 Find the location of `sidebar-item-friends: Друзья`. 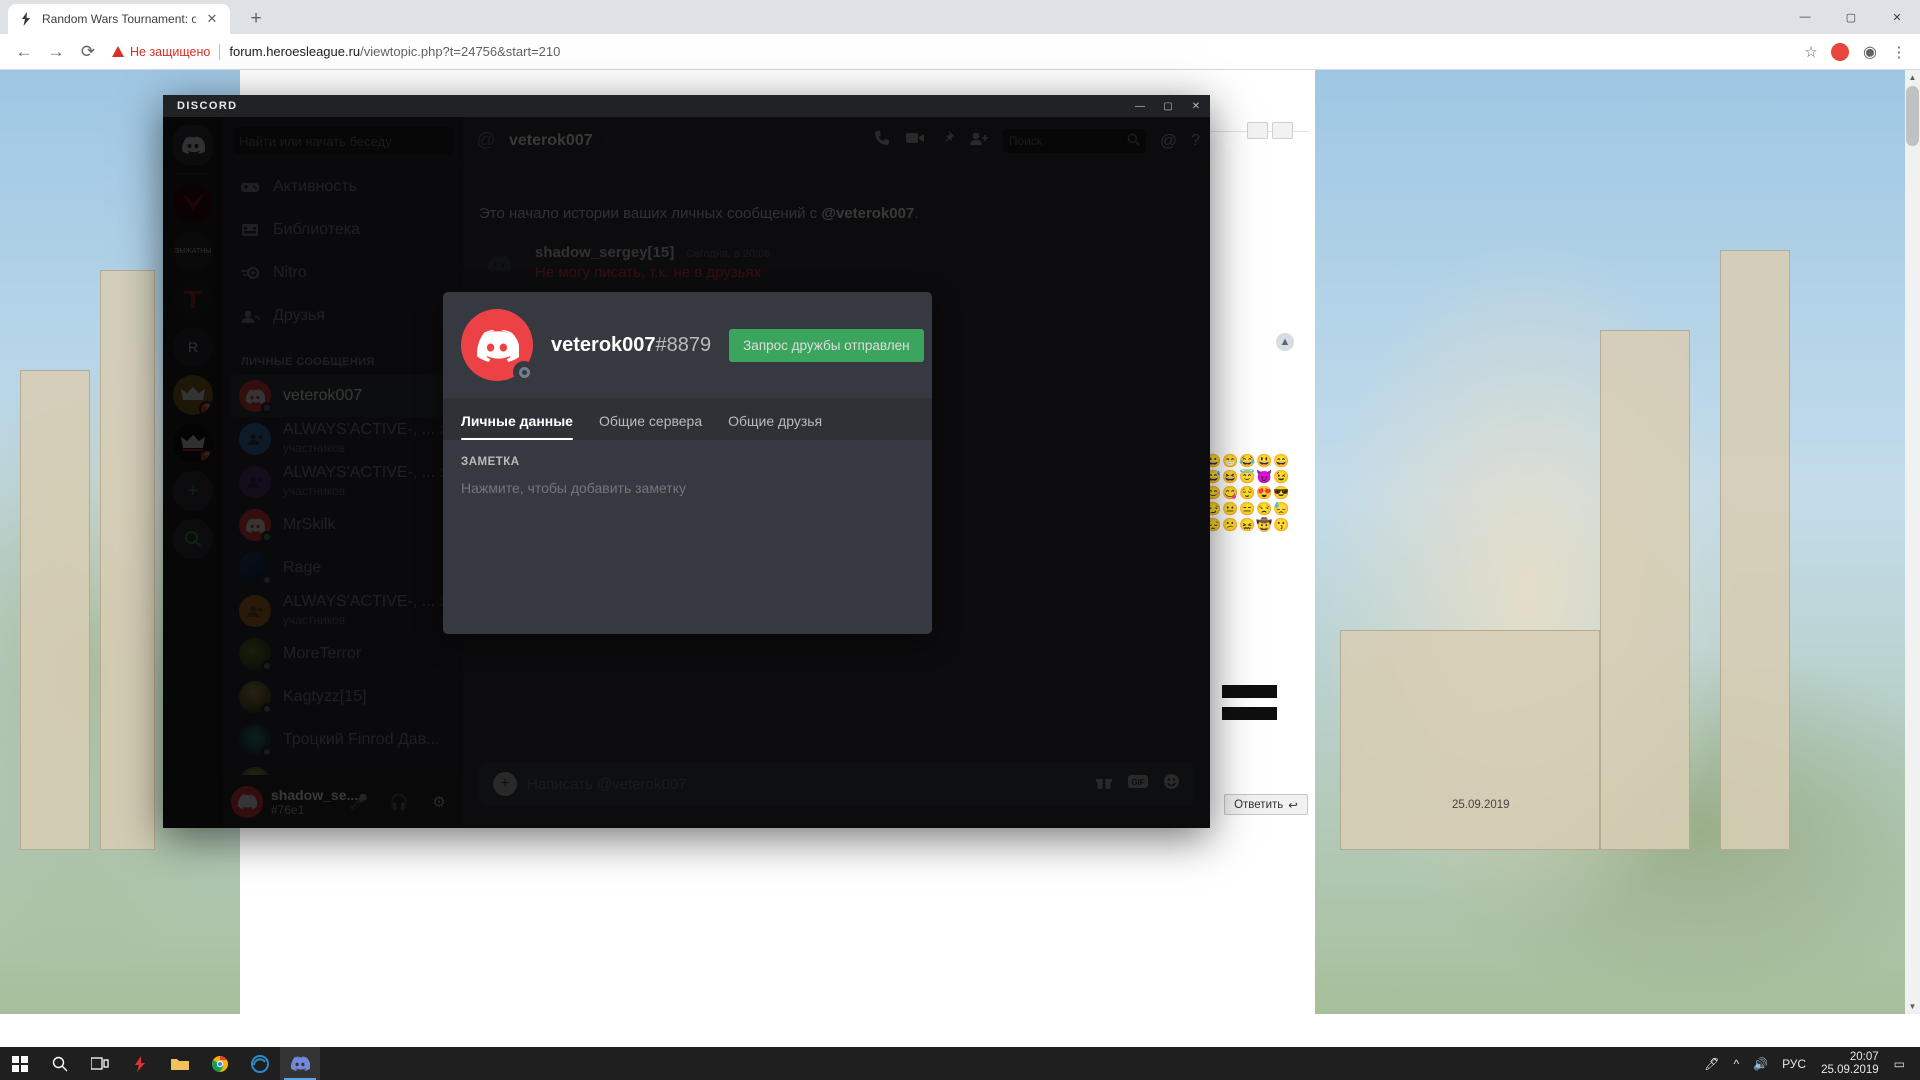

sidebar-item-friends: Друзья is located at coordinates (343, 316).